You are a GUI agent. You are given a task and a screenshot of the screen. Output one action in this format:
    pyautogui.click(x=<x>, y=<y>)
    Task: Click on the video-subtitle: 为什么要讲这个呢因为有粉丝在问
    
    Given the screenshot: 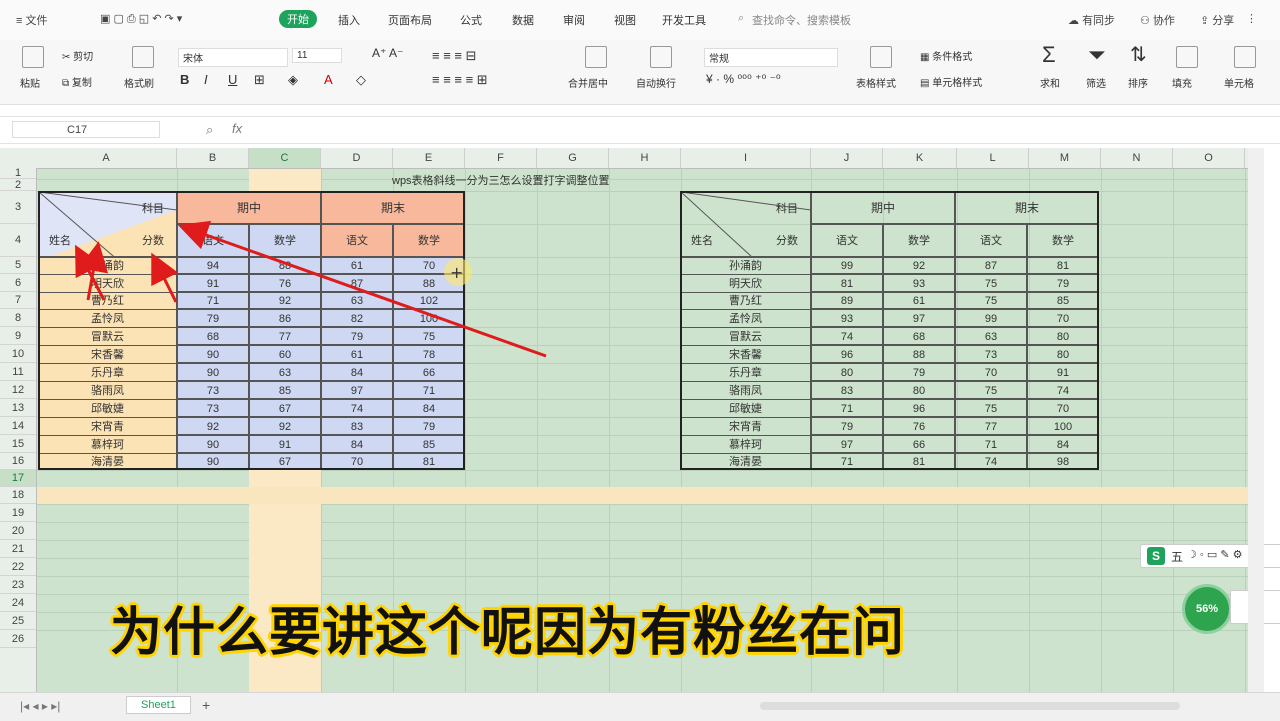 What is the action you would take?
    pyautogui.click(x=508, y=633)
    